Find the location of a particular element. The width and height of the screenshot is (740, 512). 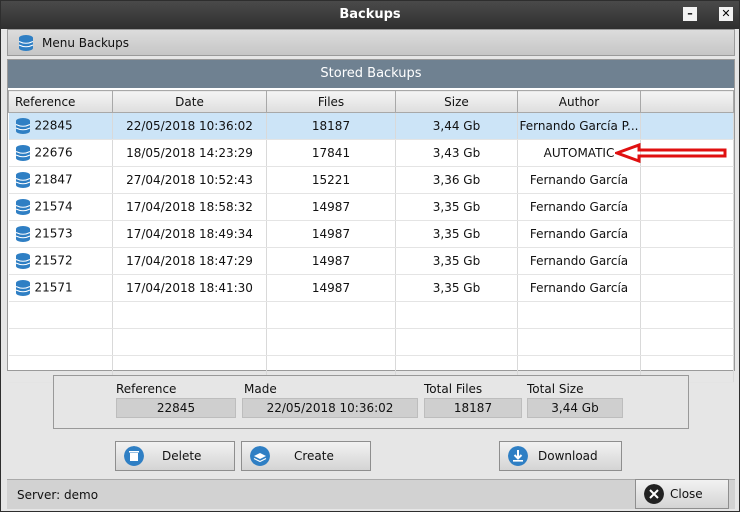

total-files-label: Total Files is located at coordinates (453, 389).